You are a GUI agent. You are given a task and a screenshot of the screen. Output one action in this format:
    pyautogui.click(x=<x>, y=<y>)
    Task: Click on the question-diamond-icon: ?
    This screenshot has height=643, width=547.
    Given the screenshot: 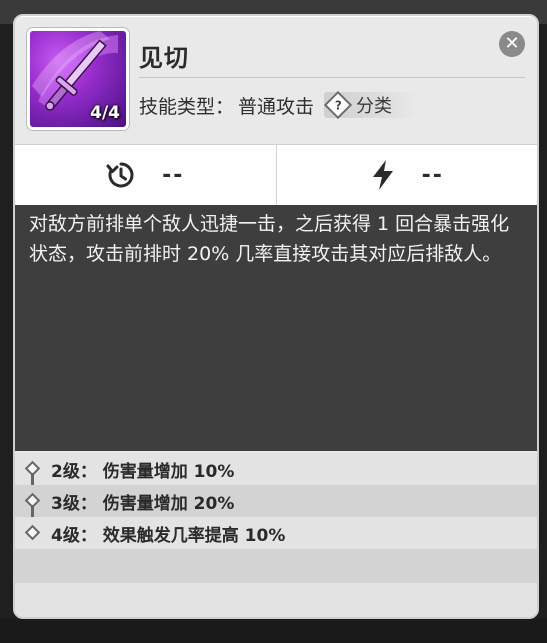 What is the action you would take?
    pyautogui.click(x=338, y=105)
    